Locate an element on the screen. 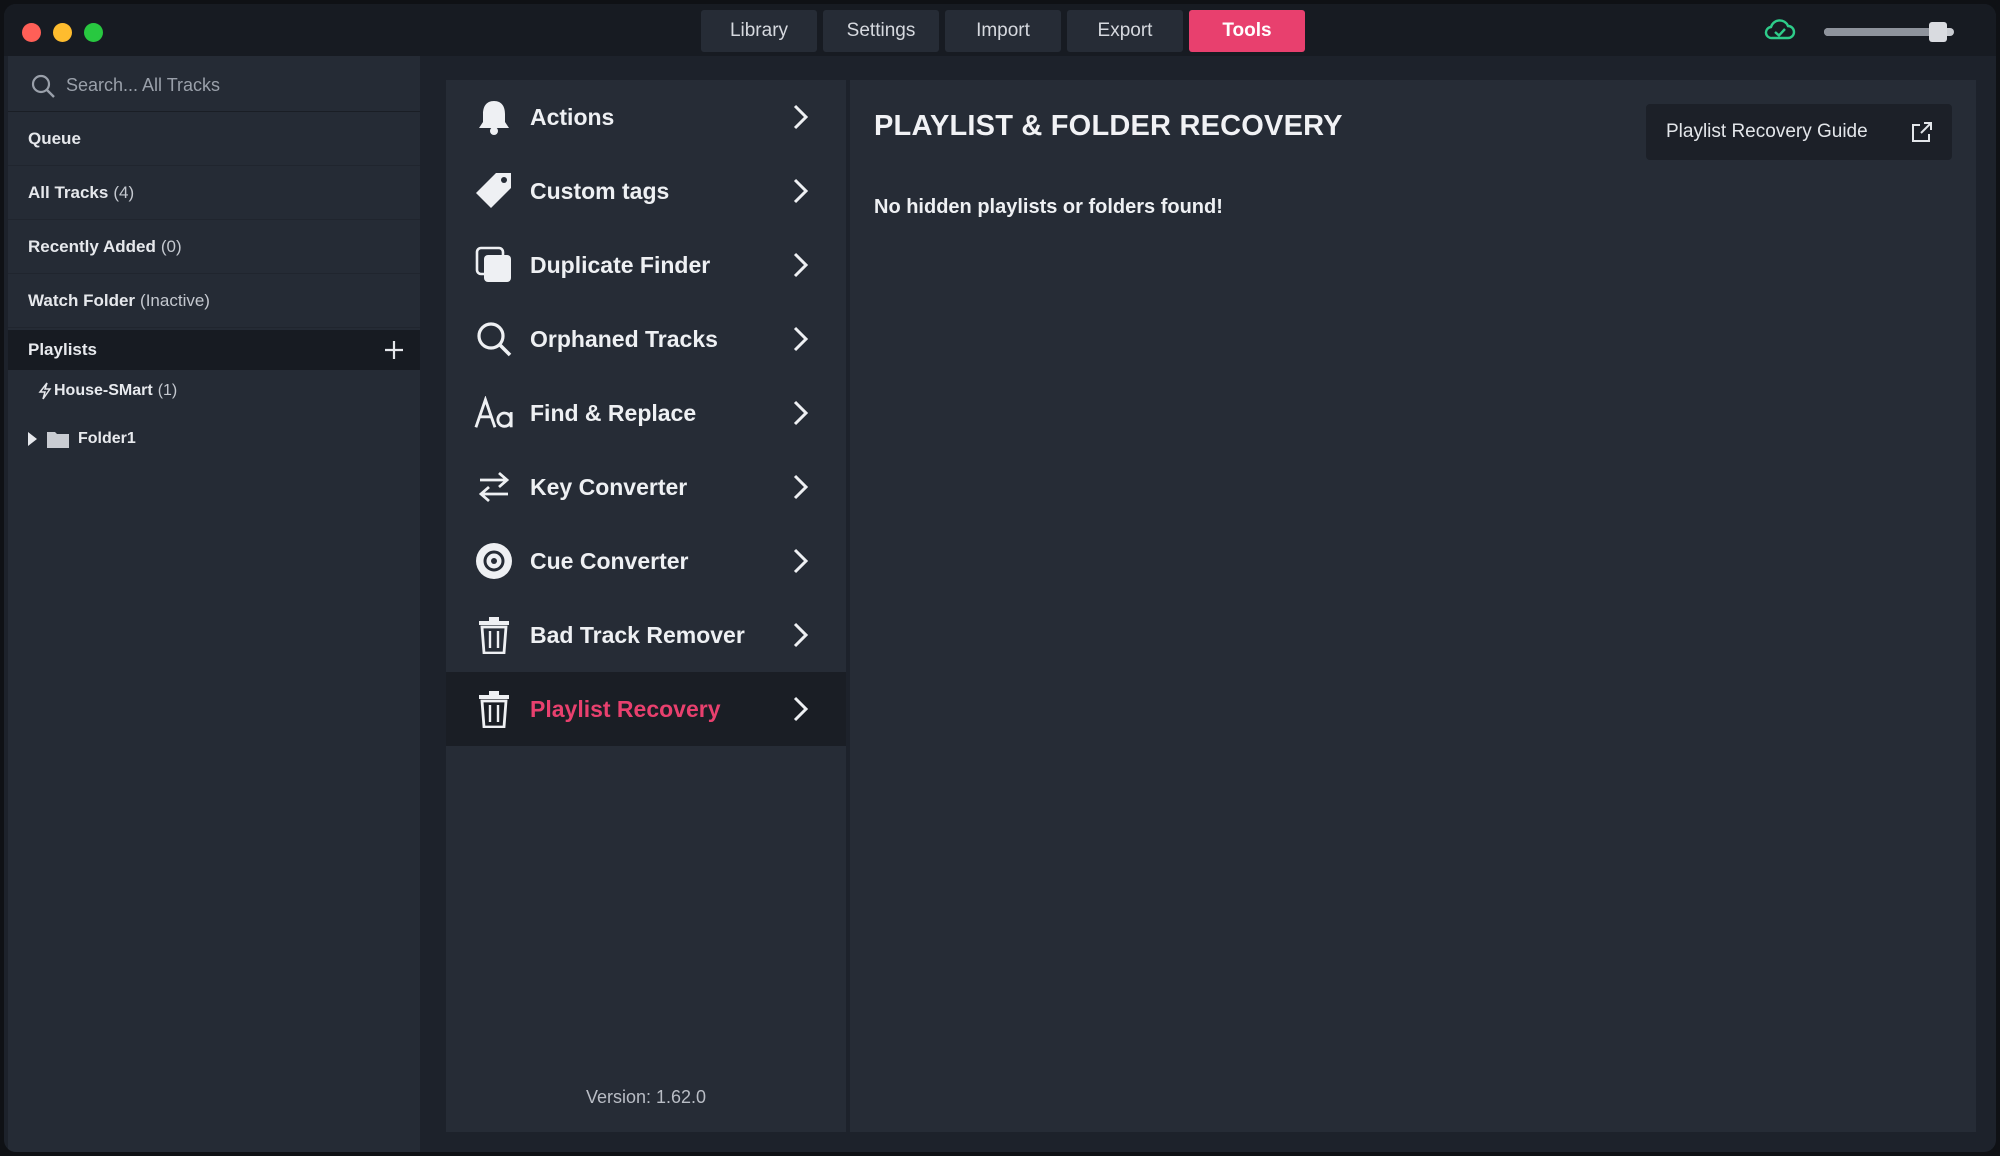 This screenshot has height=1156, width=2000. tab-library: Library is located at coordinates (759, 31).